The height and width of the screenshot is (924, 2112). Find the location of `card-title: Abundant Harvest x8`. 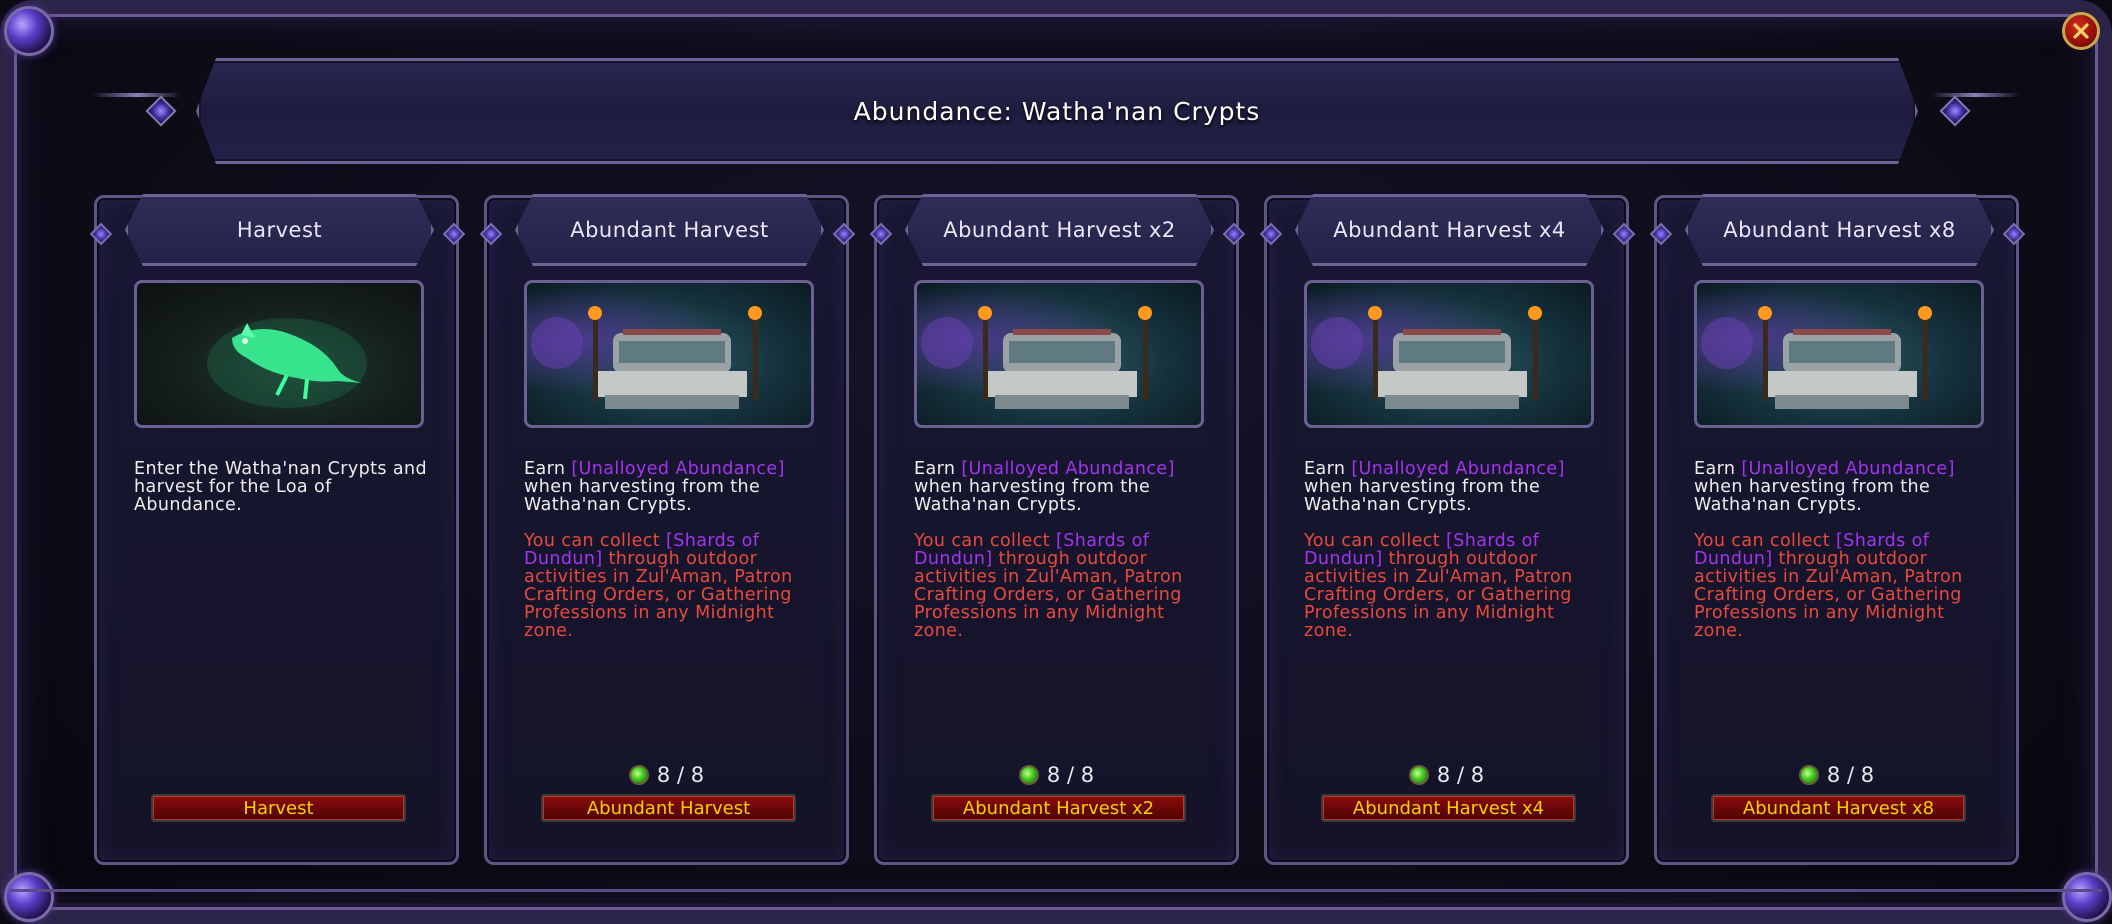

card-title: Abundant Harvest x8 is located at coordinates (1839, 230).